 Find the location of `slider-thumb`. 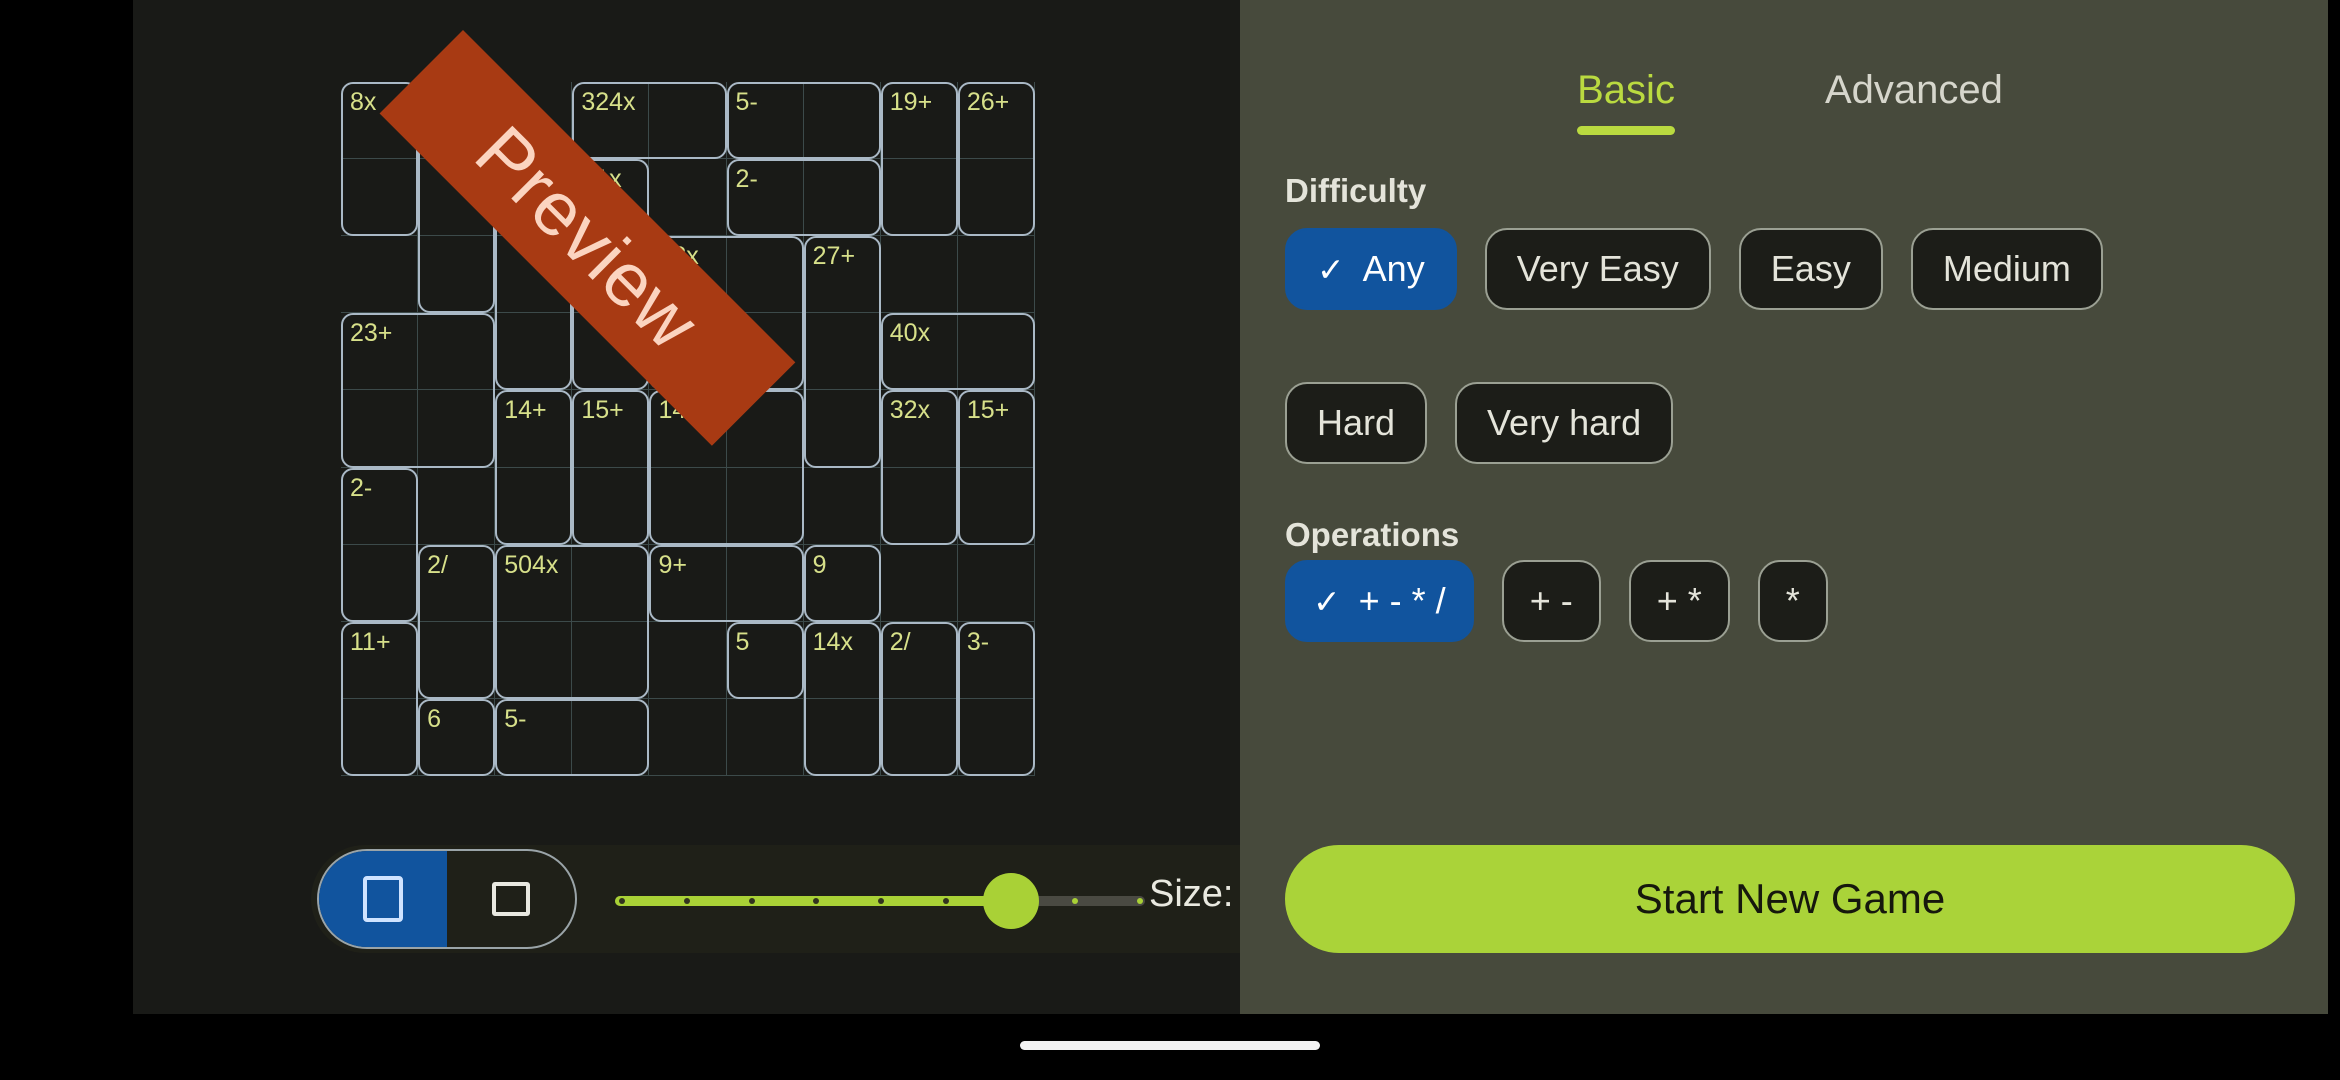

slider-thumb is located at coordinates (1010, 901).